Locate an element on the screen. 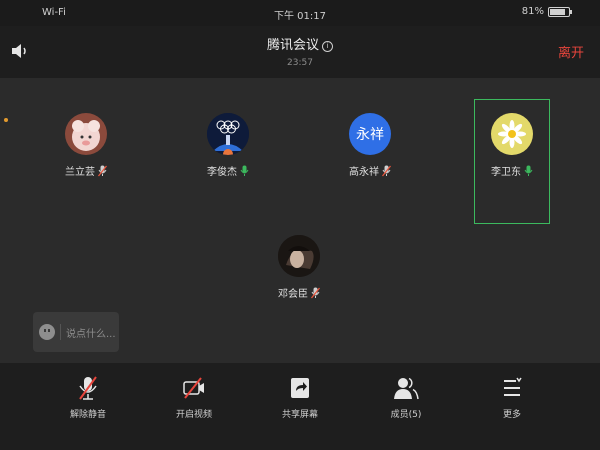 This screenshot has height=450, width=600. more-label: 更多 is located at coordinates (511, 415).